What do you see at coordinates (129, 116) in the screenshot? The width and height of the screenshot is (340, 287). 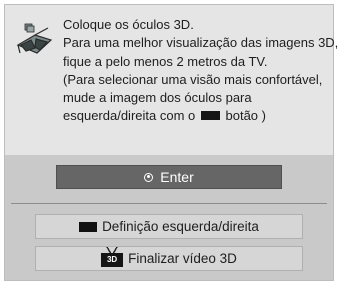 I see `message-line-6-text: esquerda/direita com o` at bounding box center [129, 116].